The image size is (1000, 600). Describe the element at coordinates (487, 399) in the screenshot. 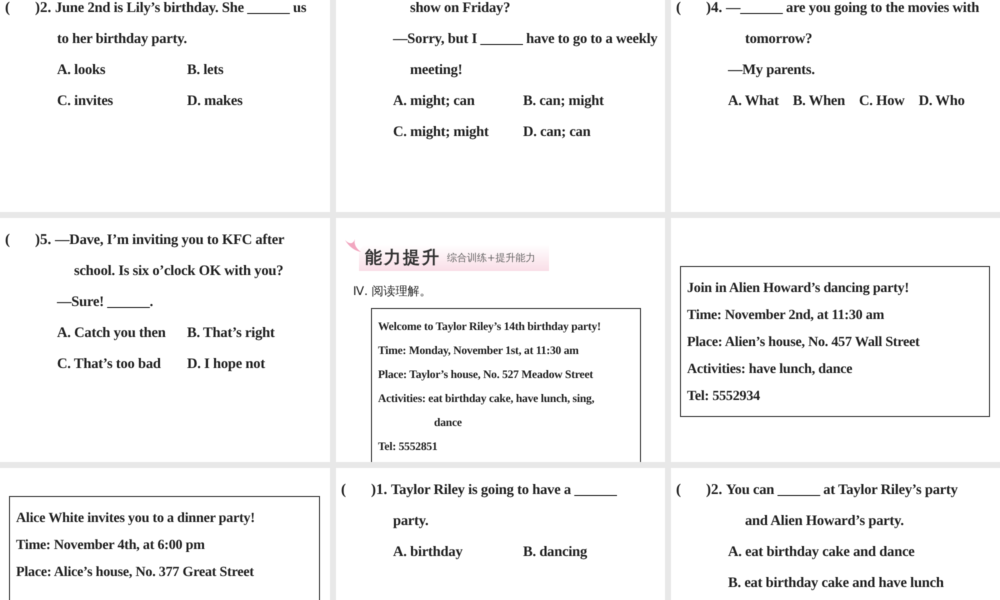

I see `notice-line: Activities: eat birthday cake, have lunch, sing,` at that location.